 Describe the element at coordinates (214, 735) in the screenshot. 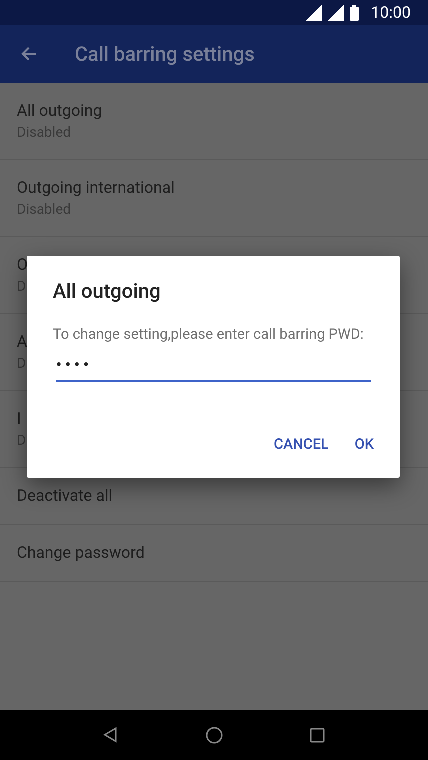

I see `home-nav-icon` at that location.